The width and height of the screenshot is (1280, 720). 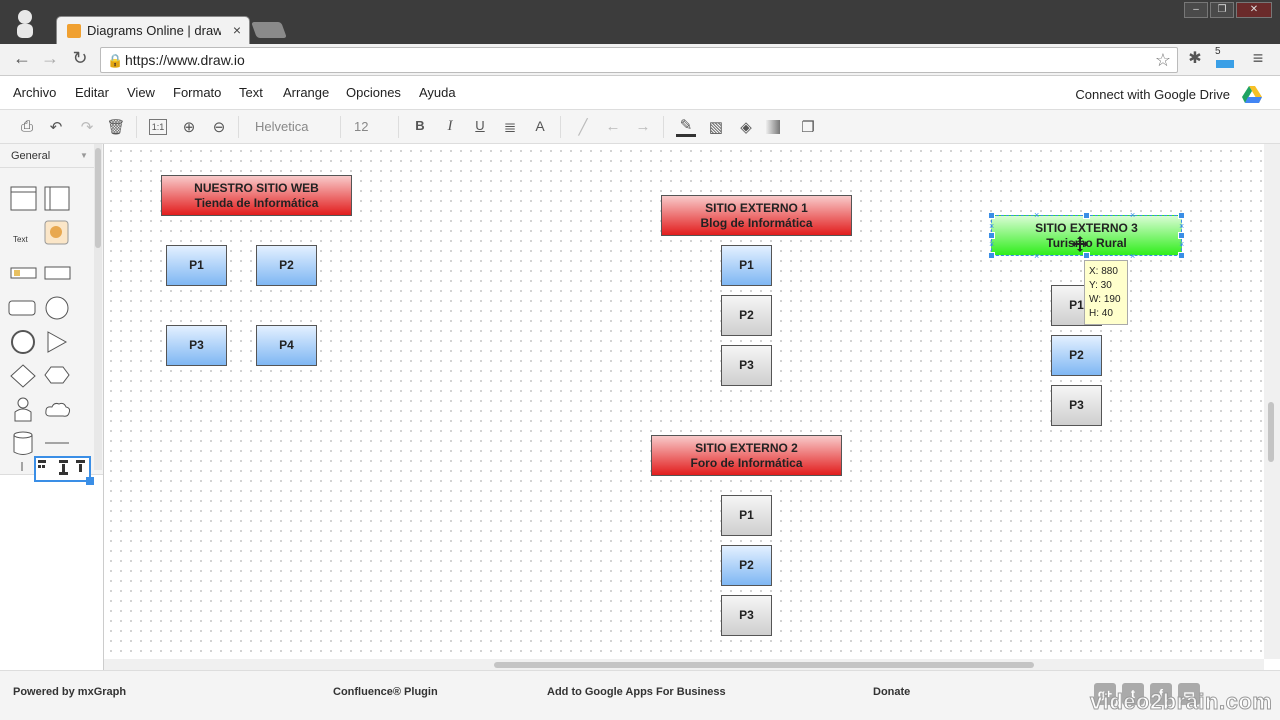 I want to click on new-tab-button, so click(x=269, y=30).